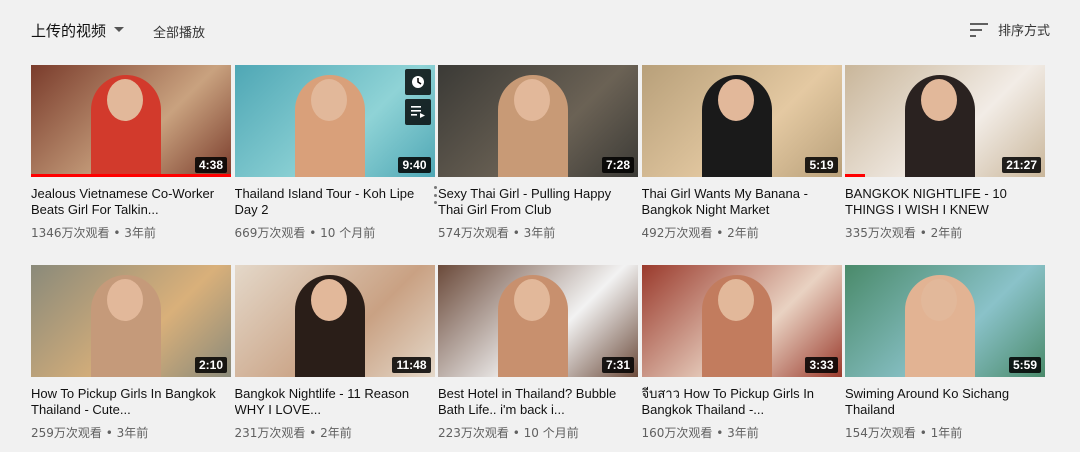 The width and height of the screenshot is (1080, 452). What do you see at coordinates (70, 233) in the screenshot?
I see `view-count: 1346万次观看` at bounding box center [70, 233].